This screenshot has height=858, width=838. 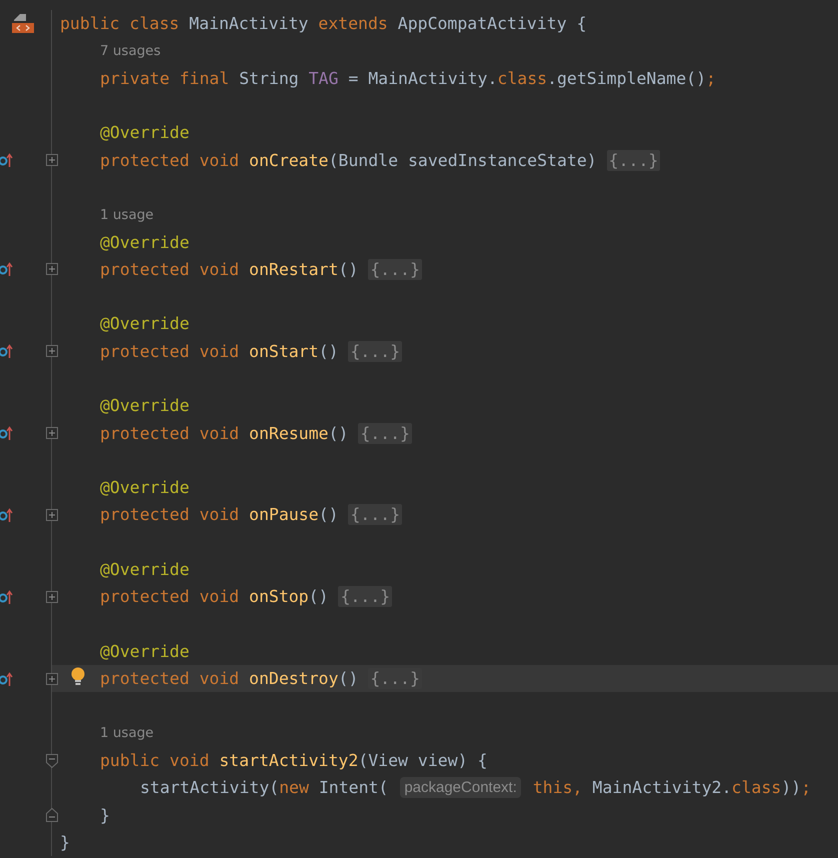 I want to click on class-file-icon, so click(x=24, y=23).